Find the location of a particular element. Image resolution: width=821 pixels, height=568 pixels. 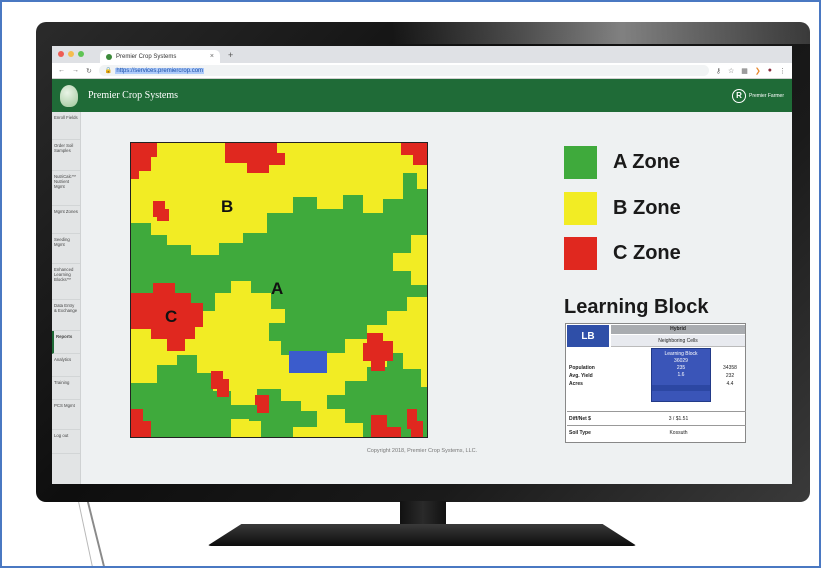

monitor-reflection is located at coordinates (601, 33).